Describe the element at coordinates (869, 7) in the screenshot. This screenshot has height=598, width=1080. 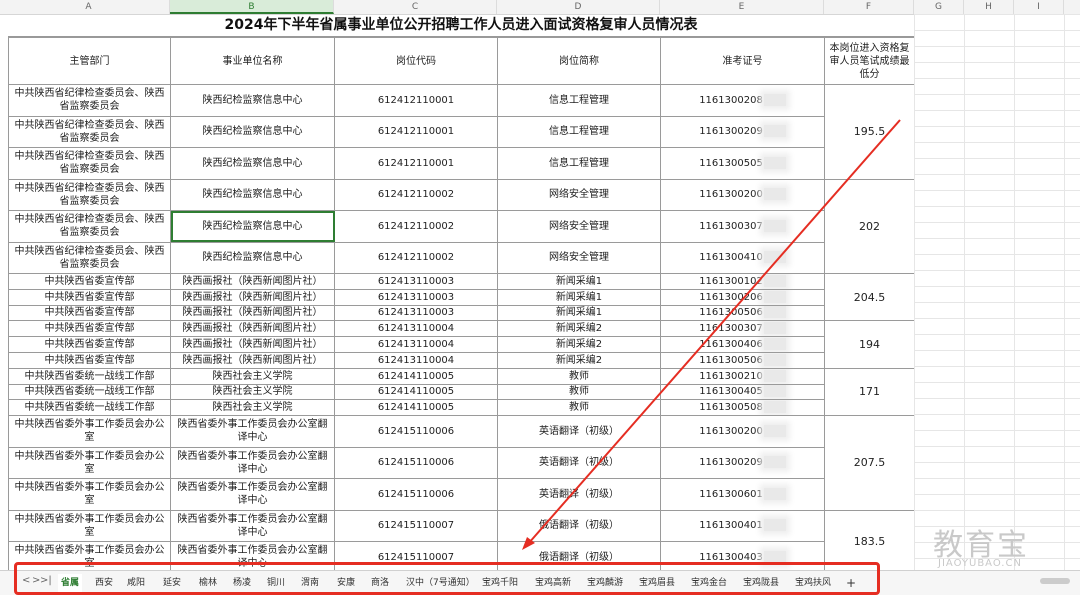
I see `column-header: F` at that location.